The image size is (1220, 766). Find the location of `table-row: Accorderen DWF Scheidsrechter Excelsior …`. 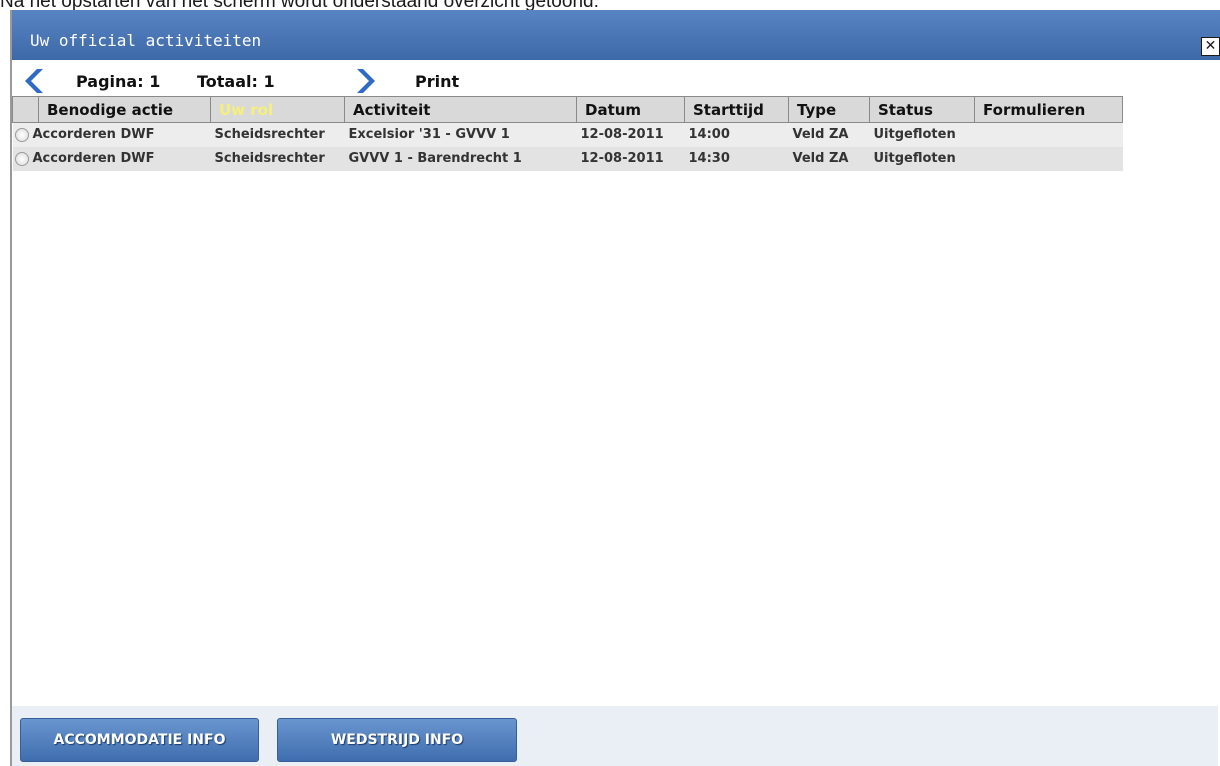

table-row: Accorderen DWF Scheidsrechter Excelsior … is located at coordinates (567, 134).